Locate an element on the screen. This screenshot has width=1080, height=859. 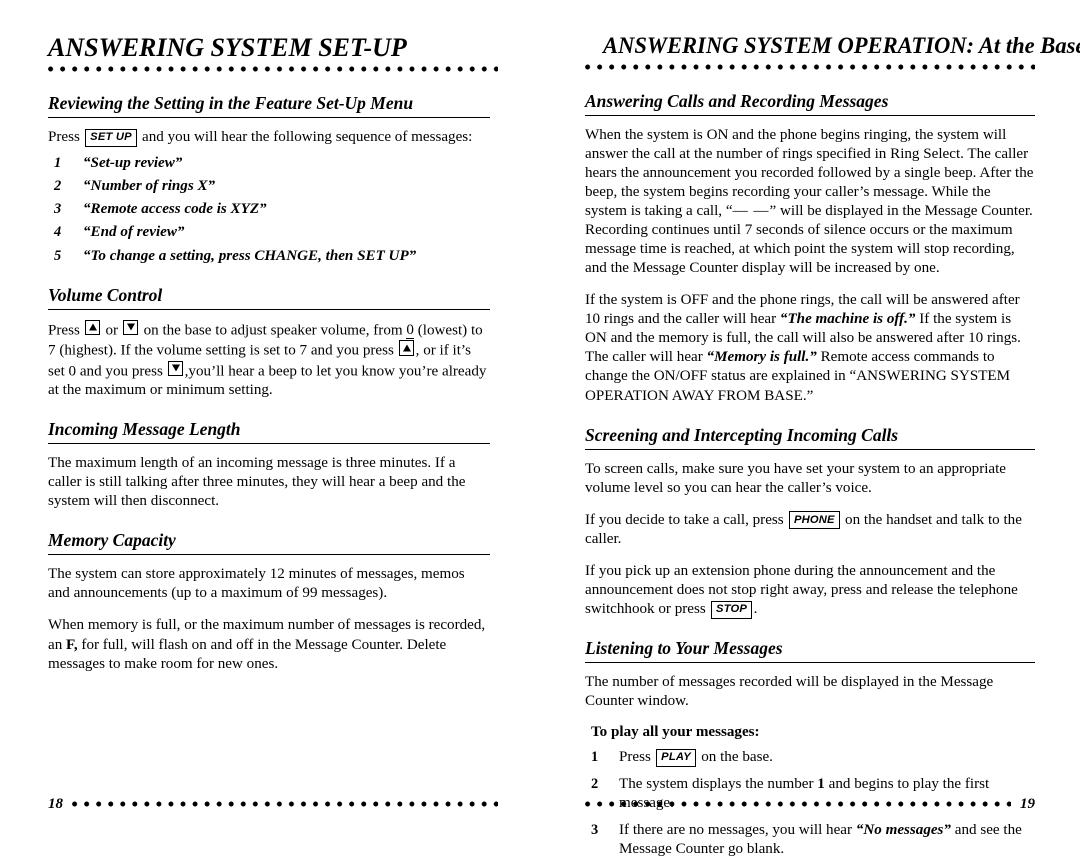
right-footer-dot-rule is located at coordinates (798, 804).